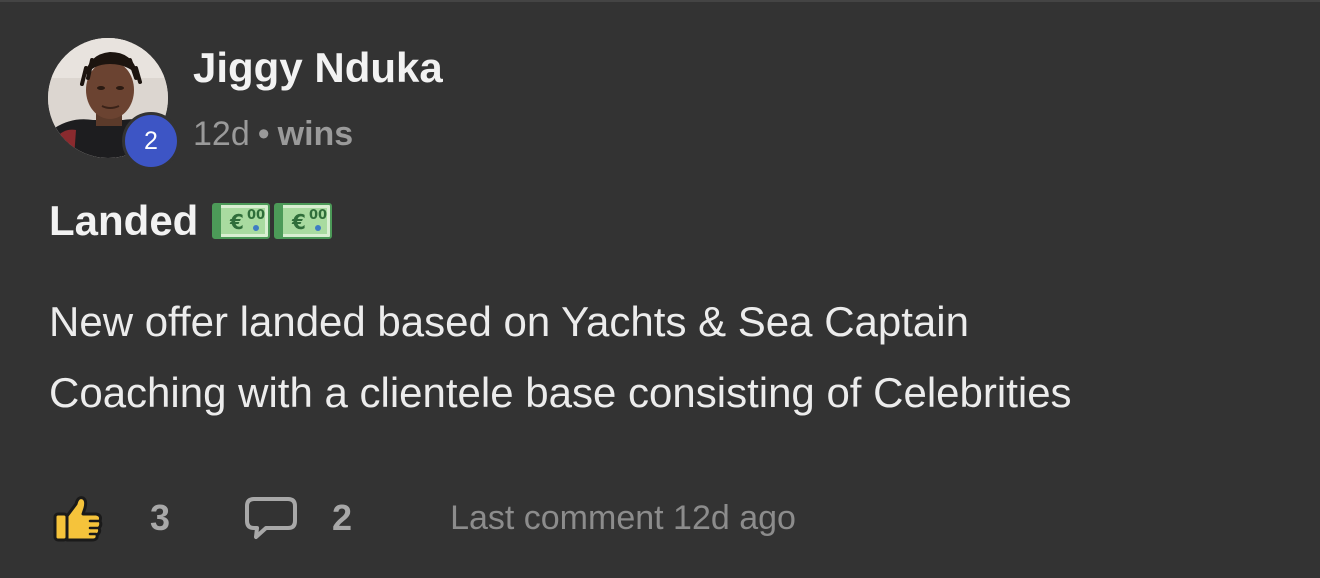 This screenshot has width=1320, height=578. What do you see at coordinates (111, 518) in the screenshot?
I see `like-button: 3` at bounding box center [111, 518].